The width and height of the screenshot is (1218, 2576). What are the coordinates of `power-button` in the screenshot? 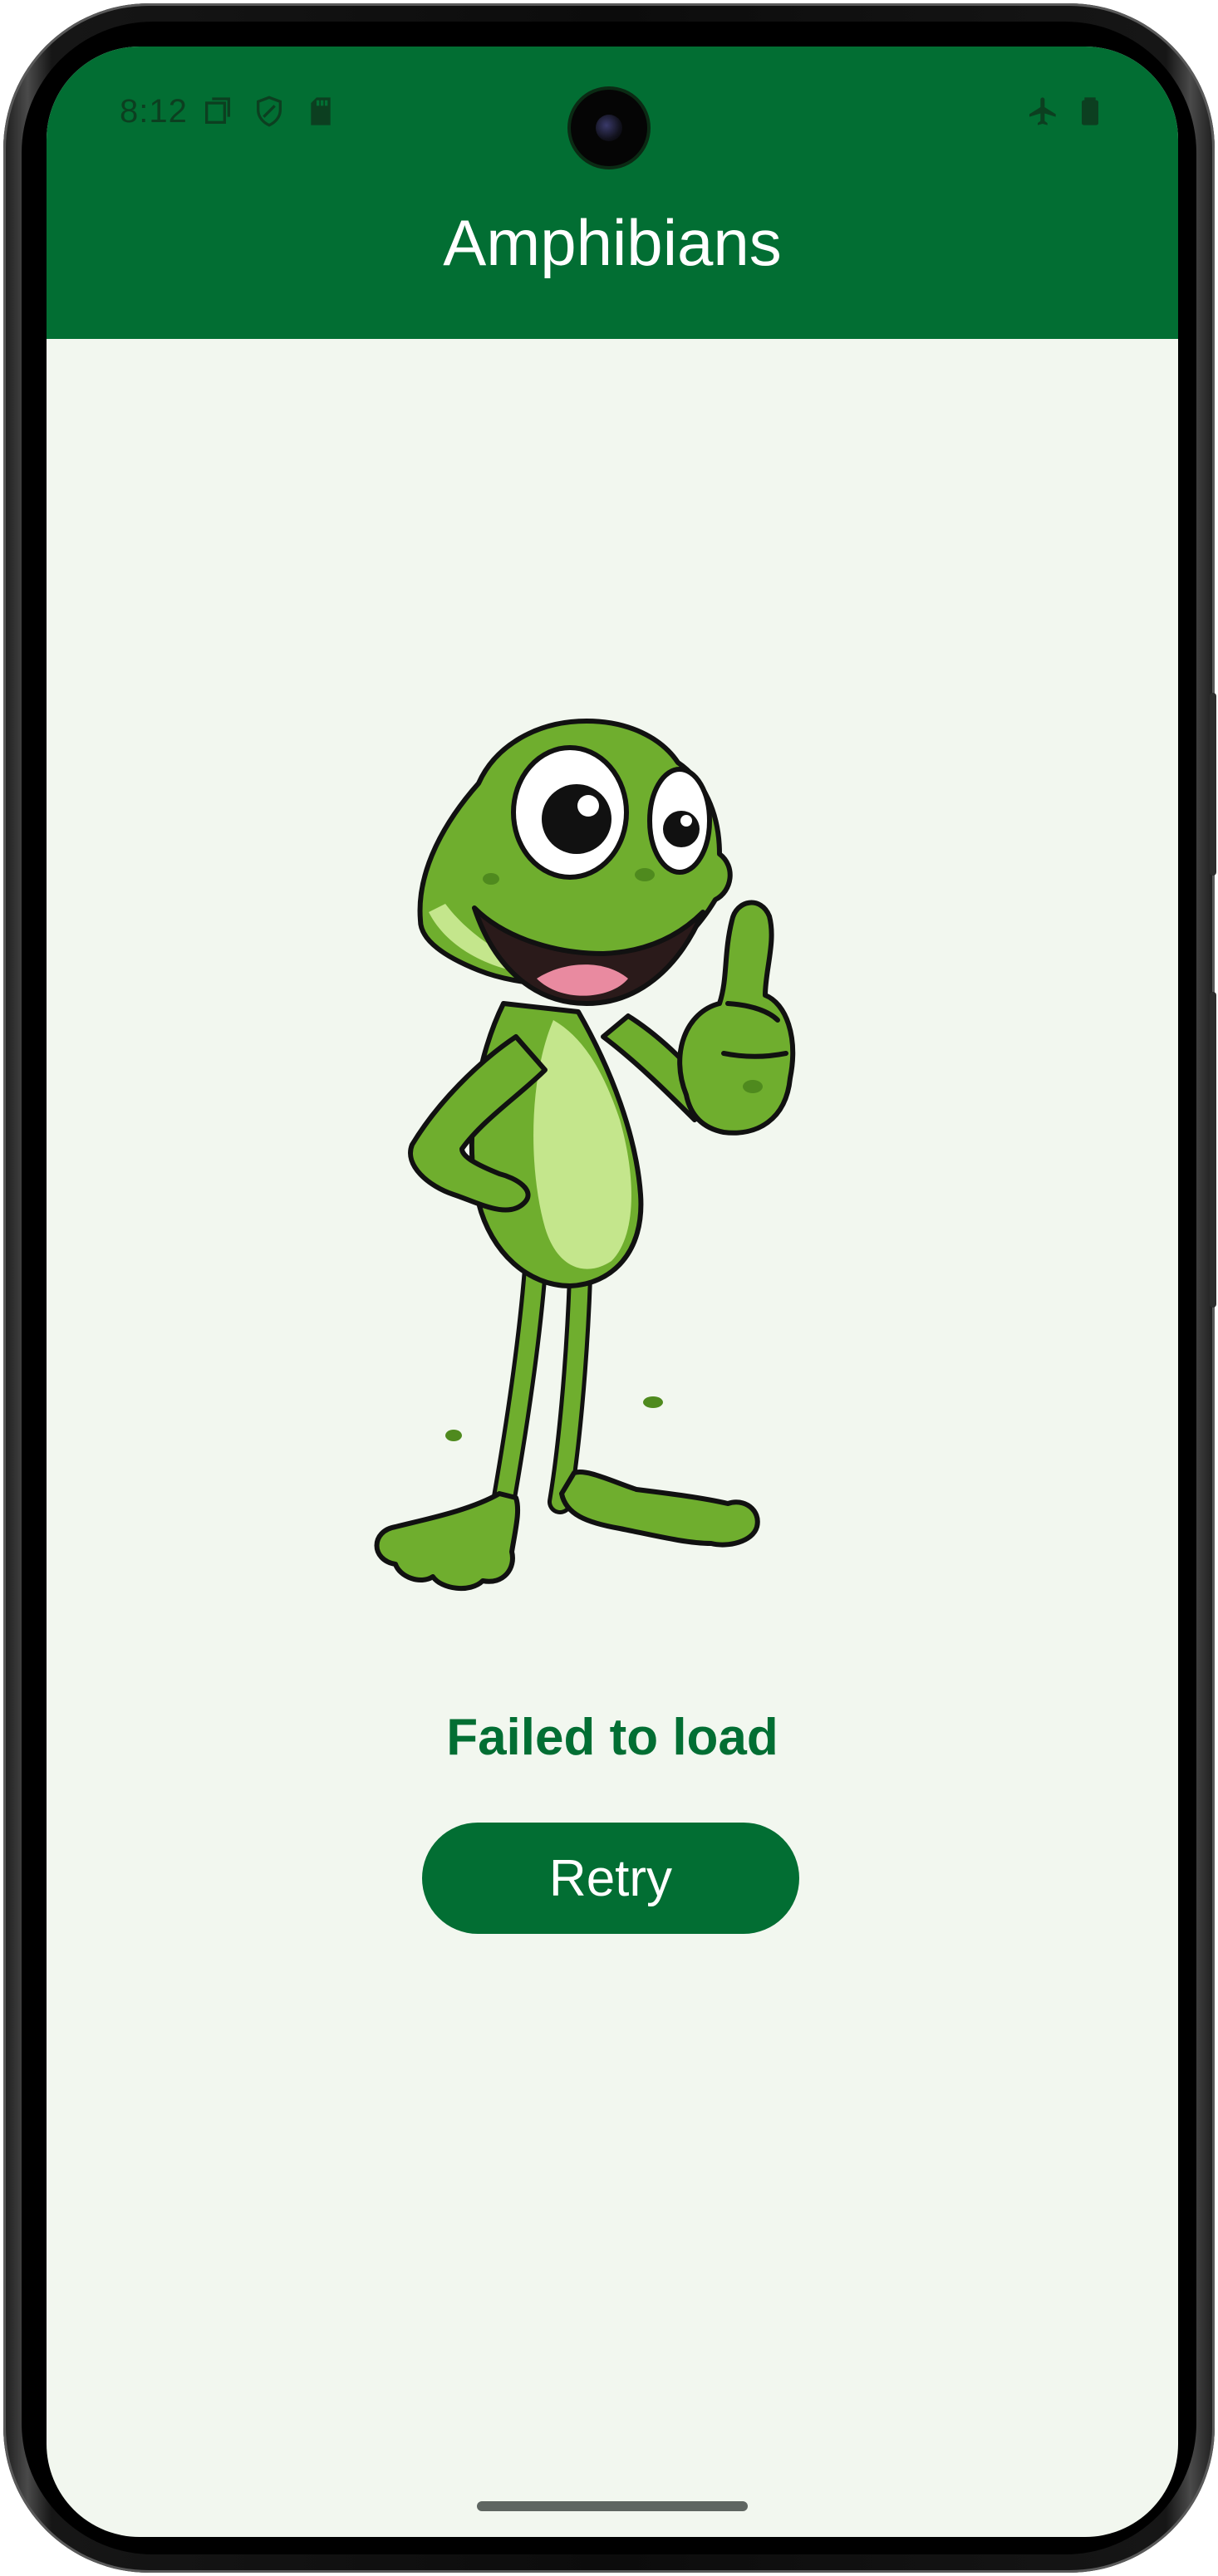 It's located at (1213, 1150).